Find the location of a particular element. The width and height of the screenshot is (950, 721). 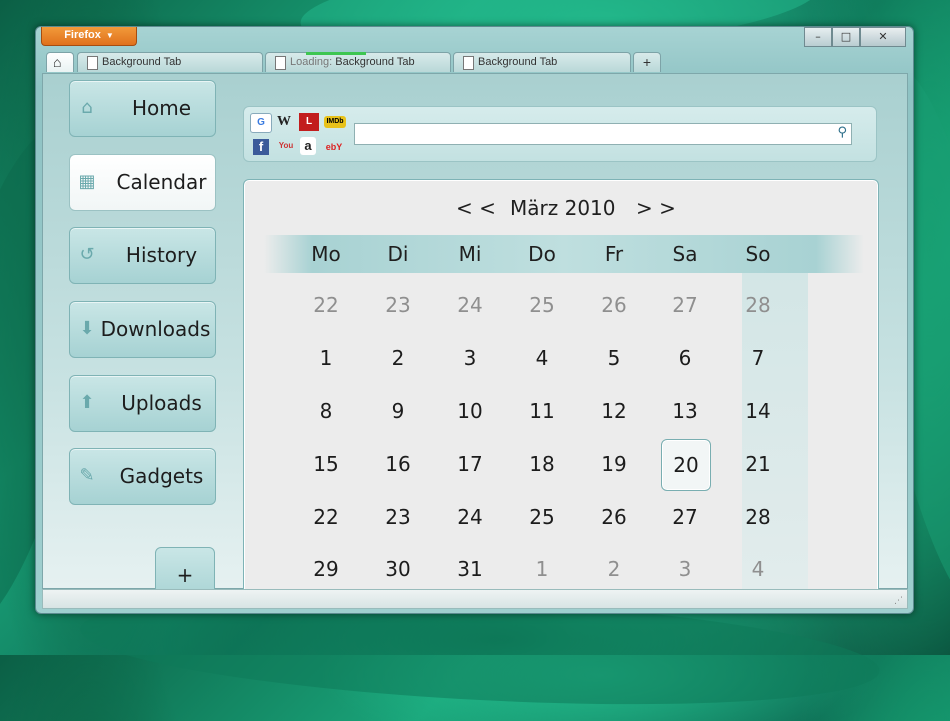

facebook-engine-icon: f is located at coordinates (261, 147).